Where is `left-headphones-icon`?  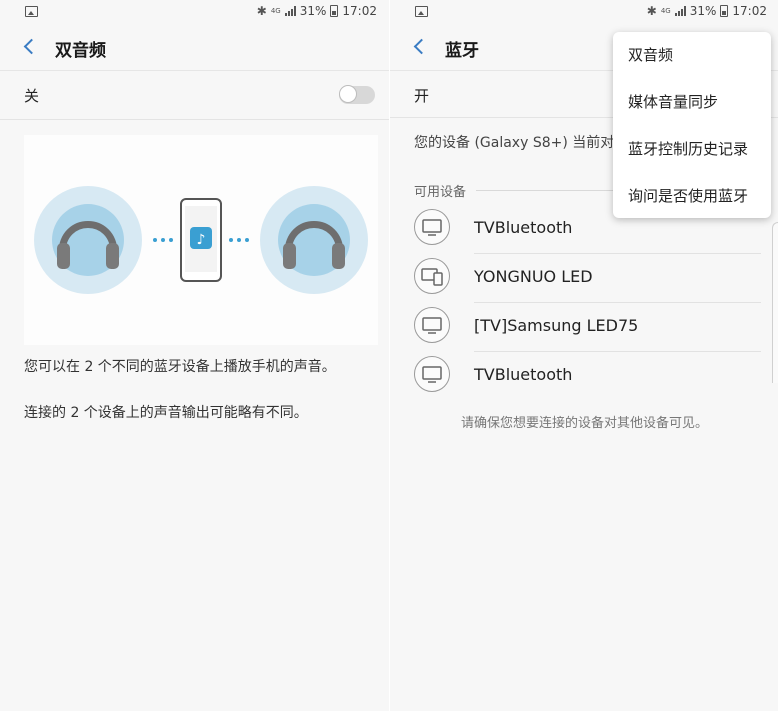 left-headphones-icon is located at coordinates (88, 240).